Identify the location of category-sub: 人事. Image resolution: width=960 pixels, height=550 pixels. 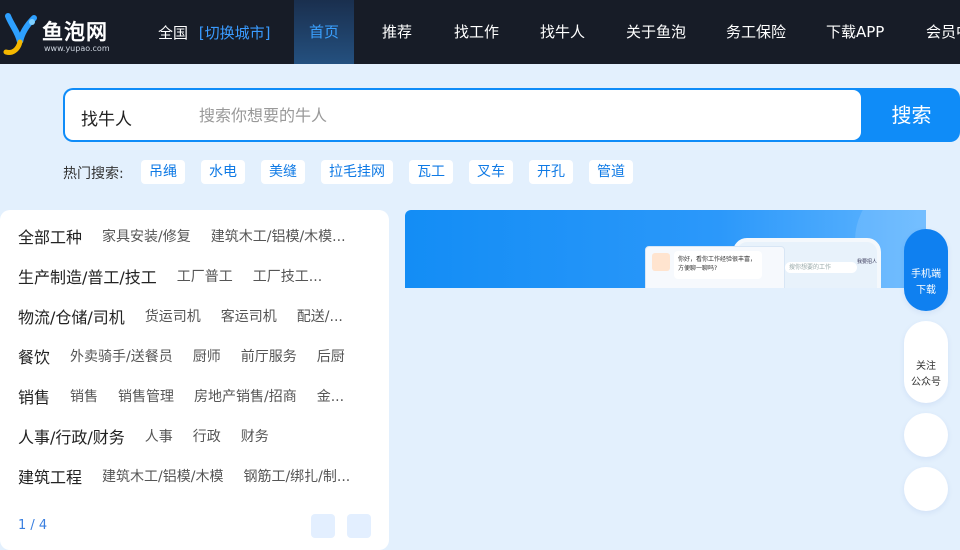
(159, 436).